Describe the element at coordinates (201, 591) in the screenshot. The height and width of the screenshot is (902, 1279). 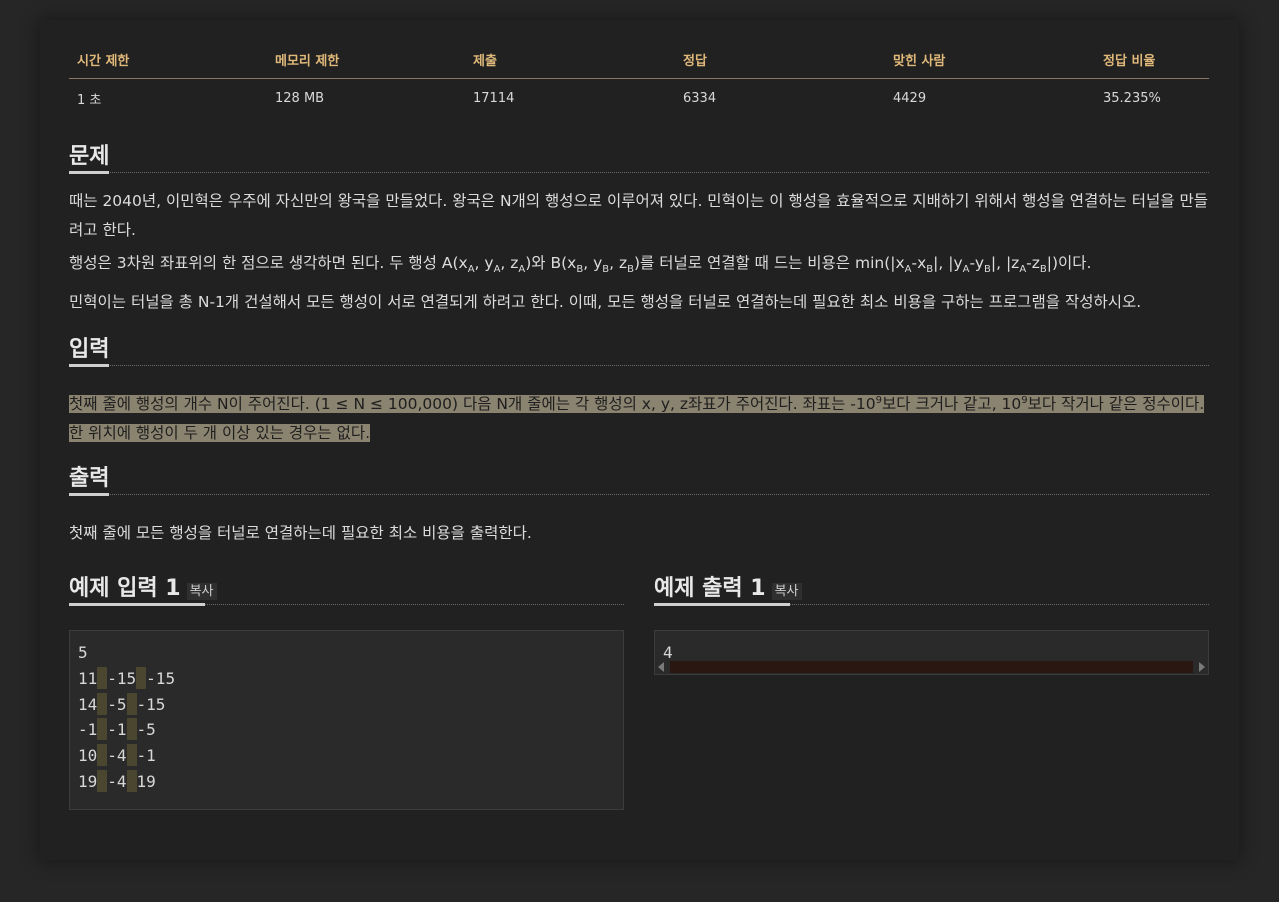
I see `copy-input-button: 복사` at that location.